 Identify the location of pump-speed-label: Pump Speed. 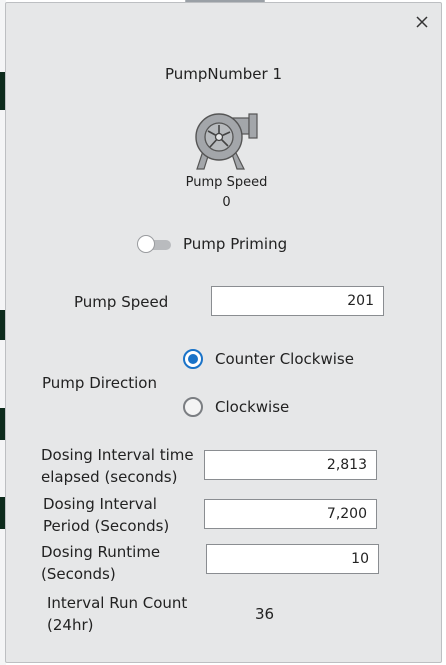
(121, 302).